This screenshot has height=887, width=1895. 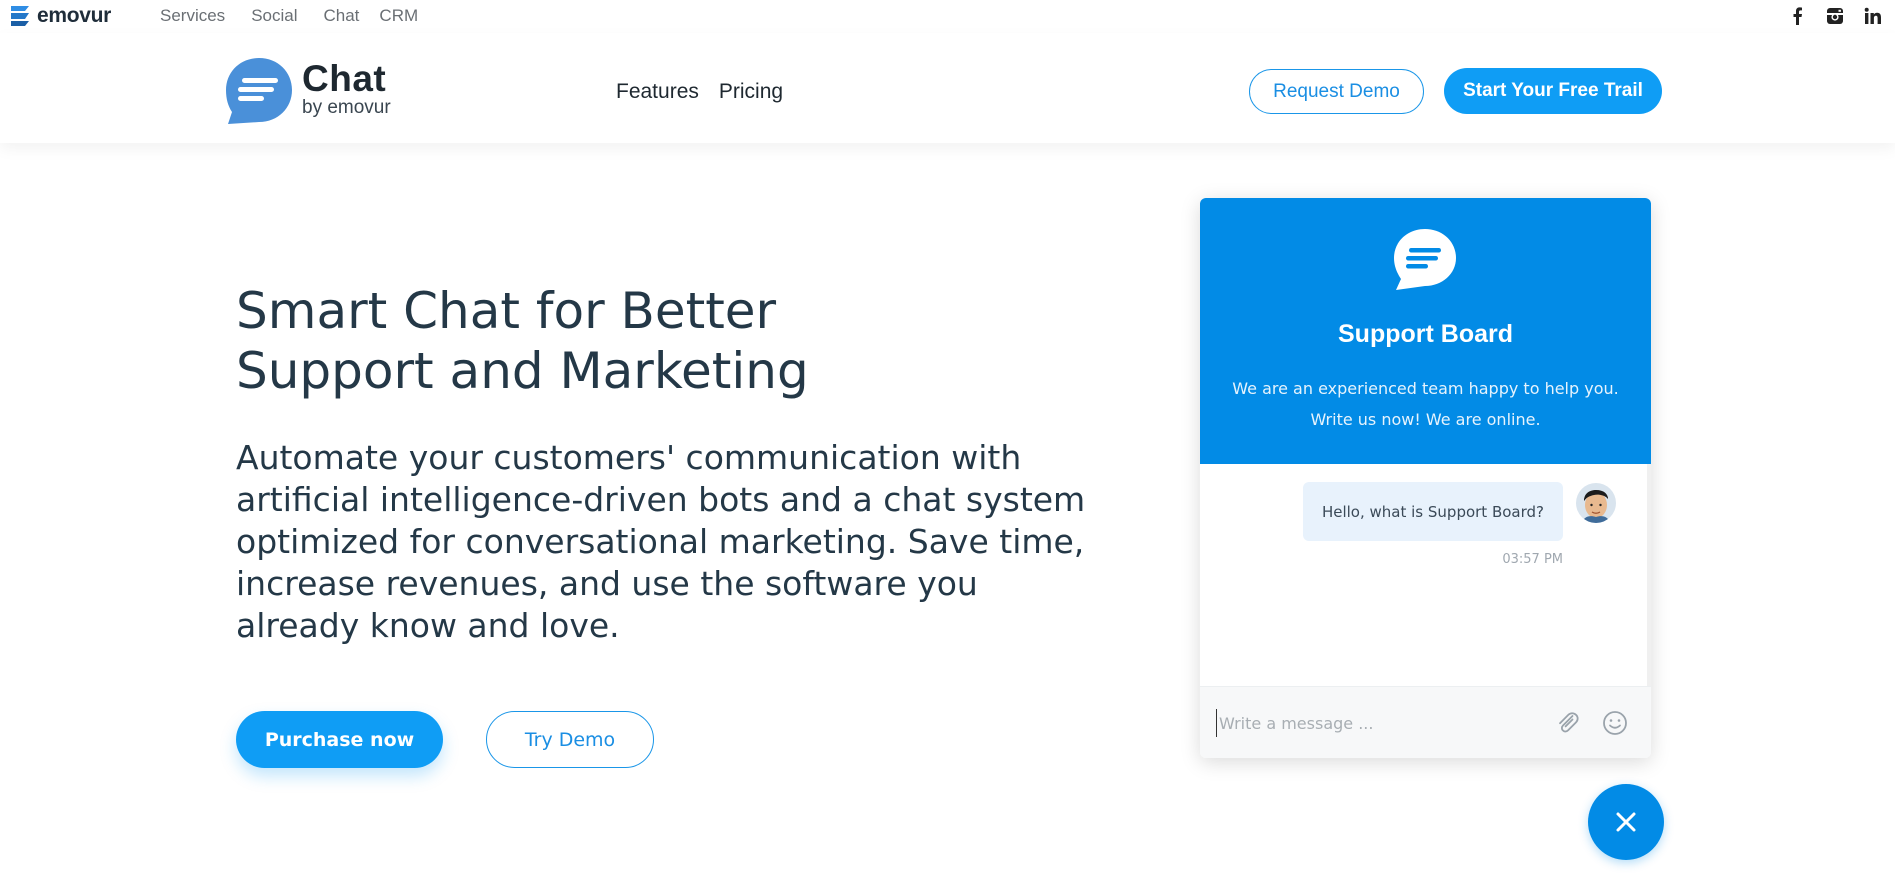 I want to click on emovur-logo: emovur, so click(x=59, y=16).